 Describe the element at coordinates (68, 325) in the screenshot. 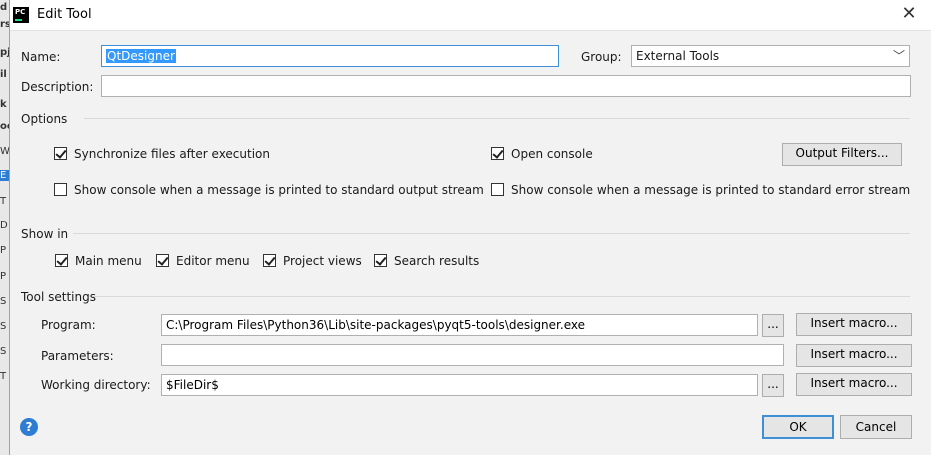

I see `program-label: Program:` at that location.